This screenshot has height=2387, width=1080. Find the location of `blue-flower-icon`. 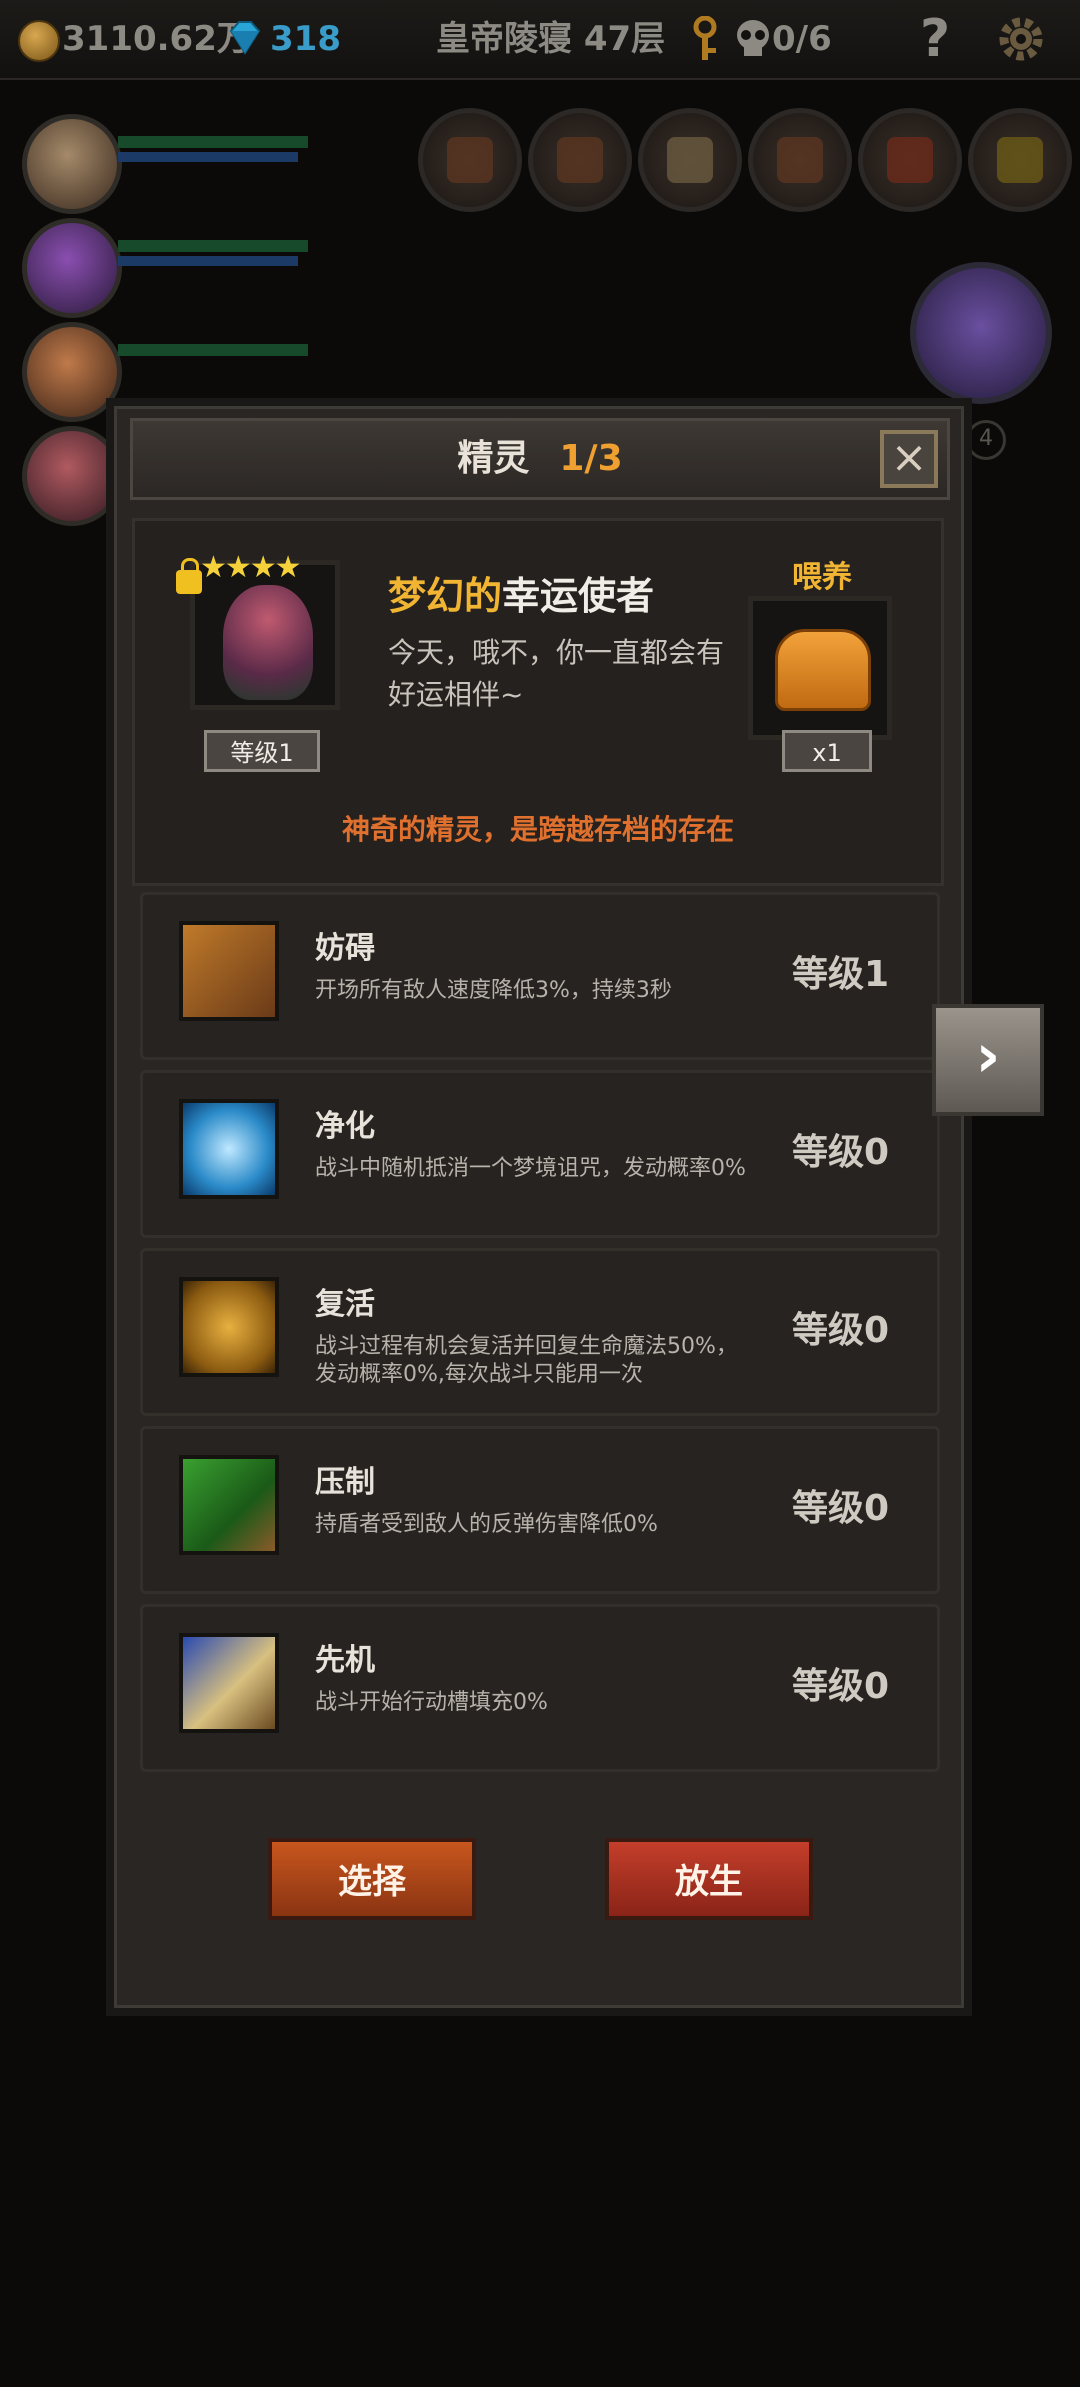

blue-flower-icon is located at coordinates (229, 1149).